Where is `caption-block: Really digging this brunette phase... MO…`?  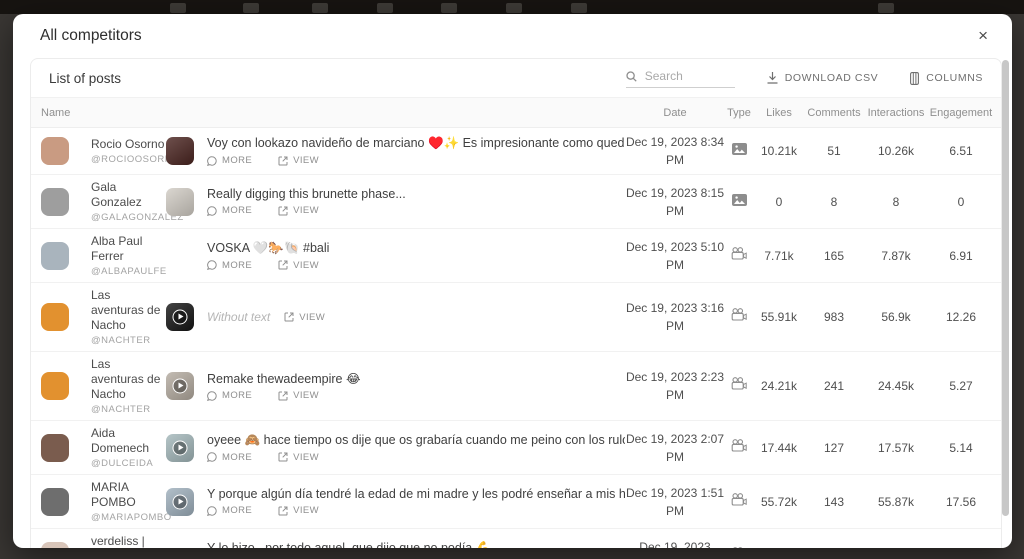 caption-block: Really digging this brunette phase... MO… is located at coordinates (416, 201).